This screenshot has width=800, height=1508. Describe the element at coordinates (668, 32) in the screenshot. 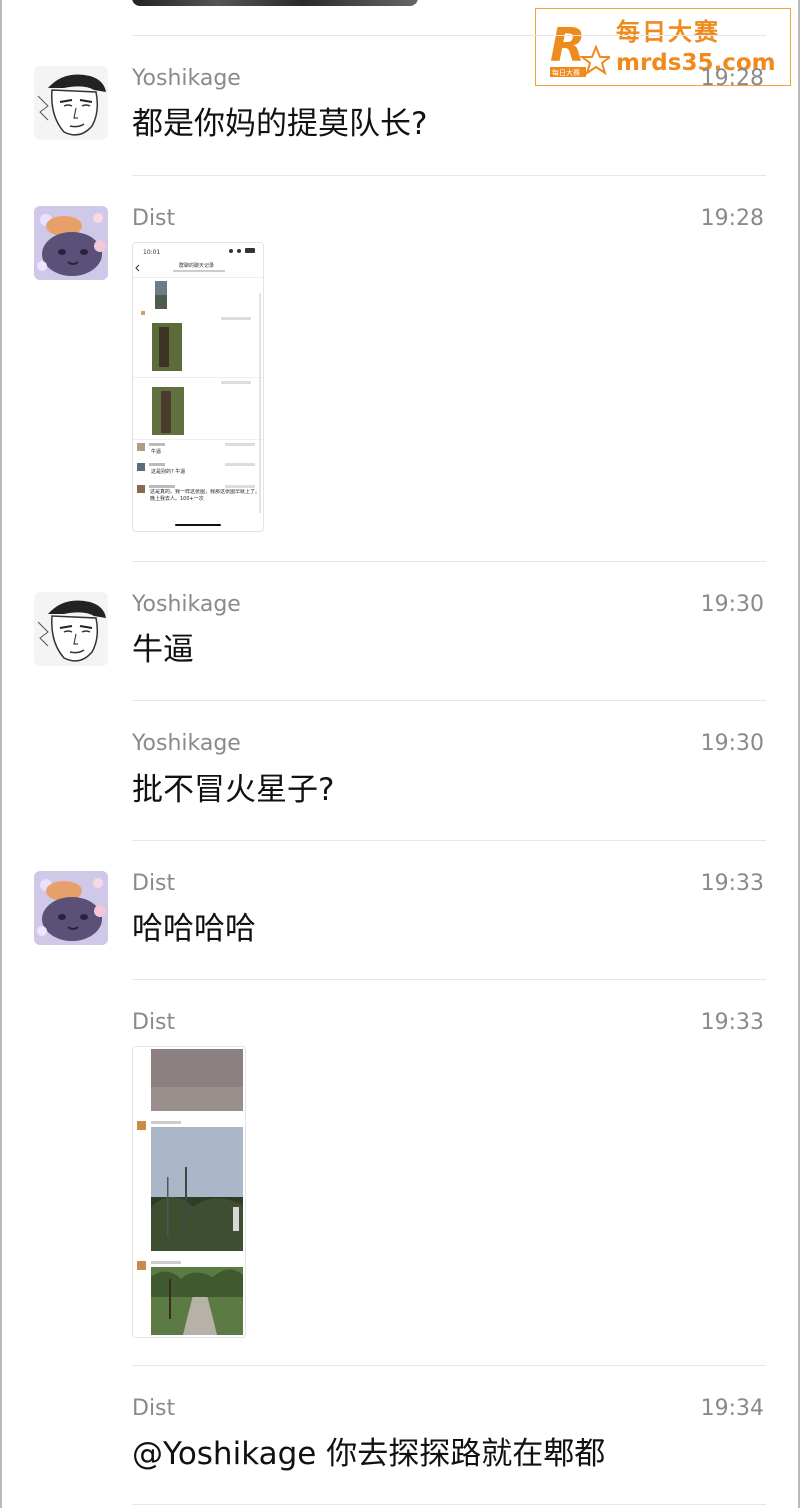

I see `watermark-cn: 每日大赛` at that location.